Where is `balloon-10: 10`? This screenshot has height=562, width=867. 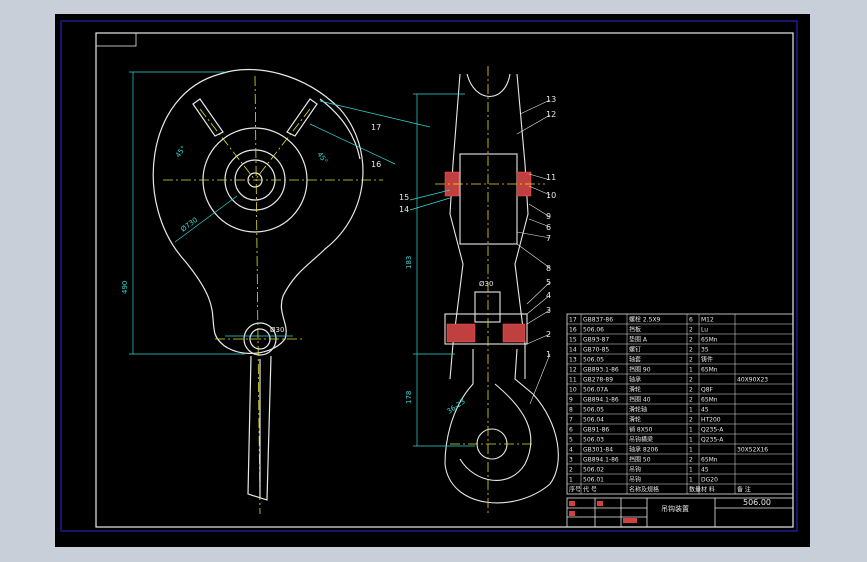
balloon-10: 10 is located at coordinates (551, 195).